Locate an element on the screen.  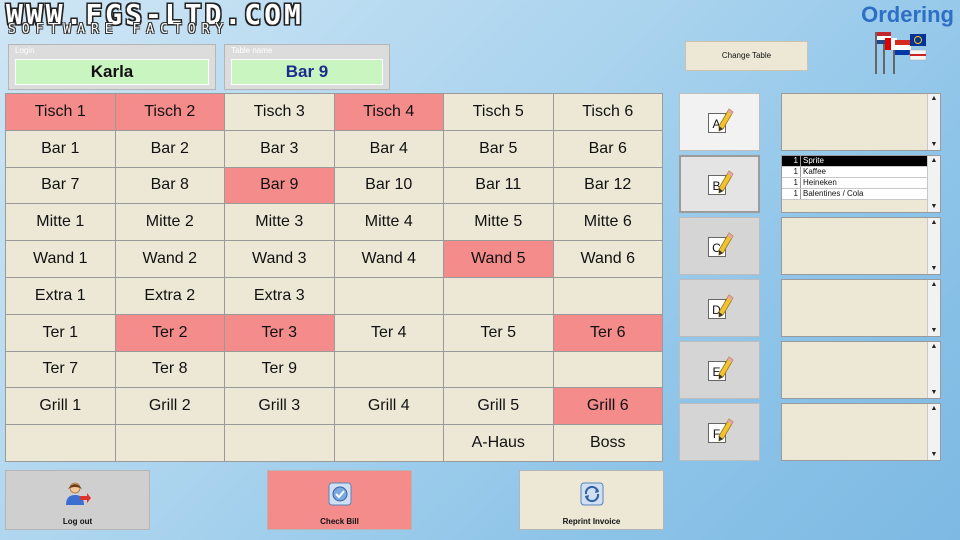
table-button: Wand 4 is located at coordinates (388, 259).